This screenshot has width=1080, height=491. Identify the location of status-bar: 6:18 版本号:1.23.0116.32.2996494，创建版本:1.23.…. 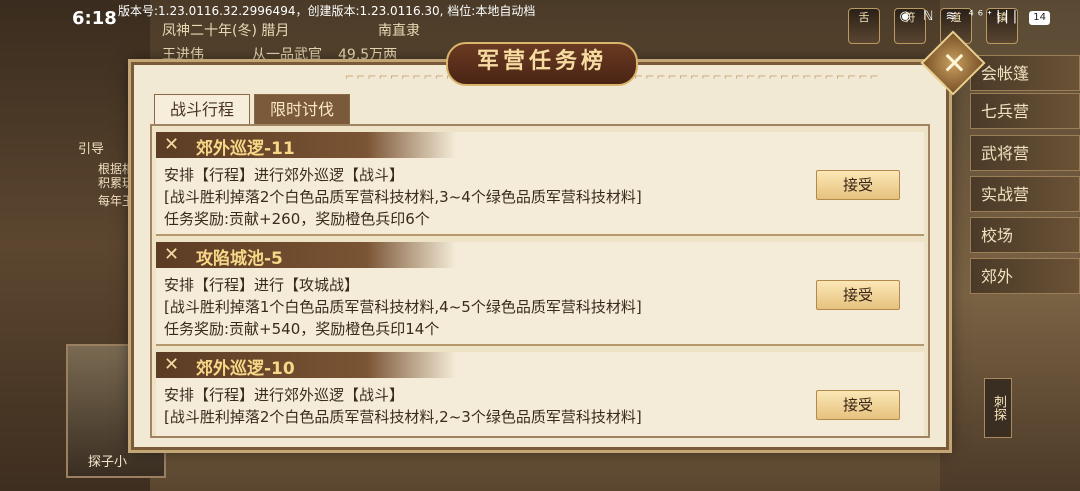
(540, 17).